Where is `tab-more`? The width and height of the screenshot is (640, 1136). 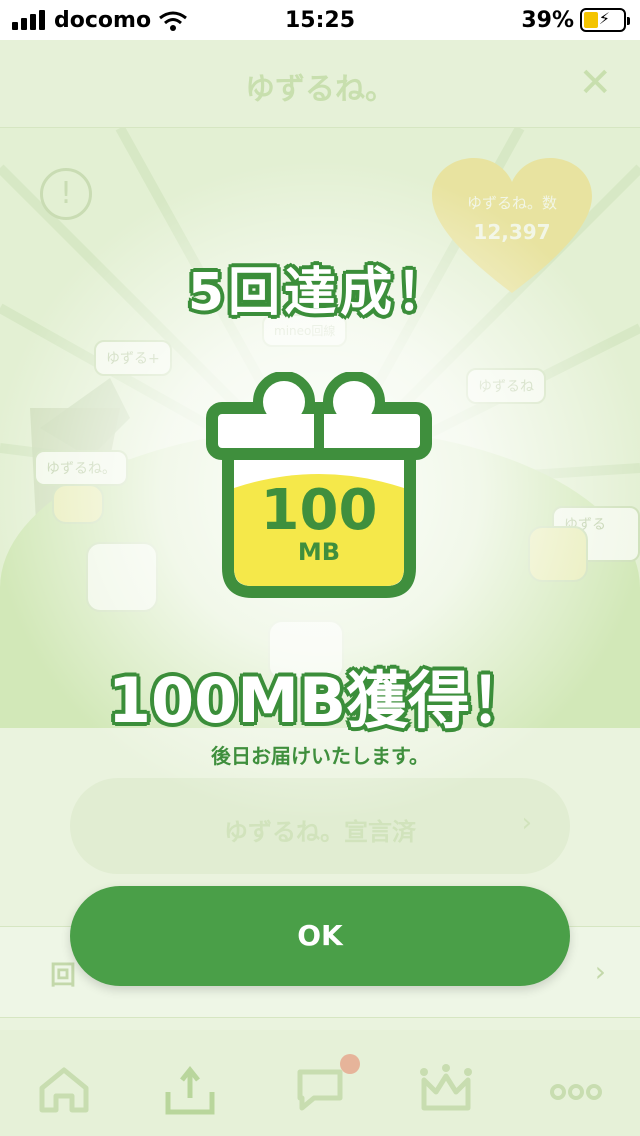 tab-more is located at coordinates (576, 1090).